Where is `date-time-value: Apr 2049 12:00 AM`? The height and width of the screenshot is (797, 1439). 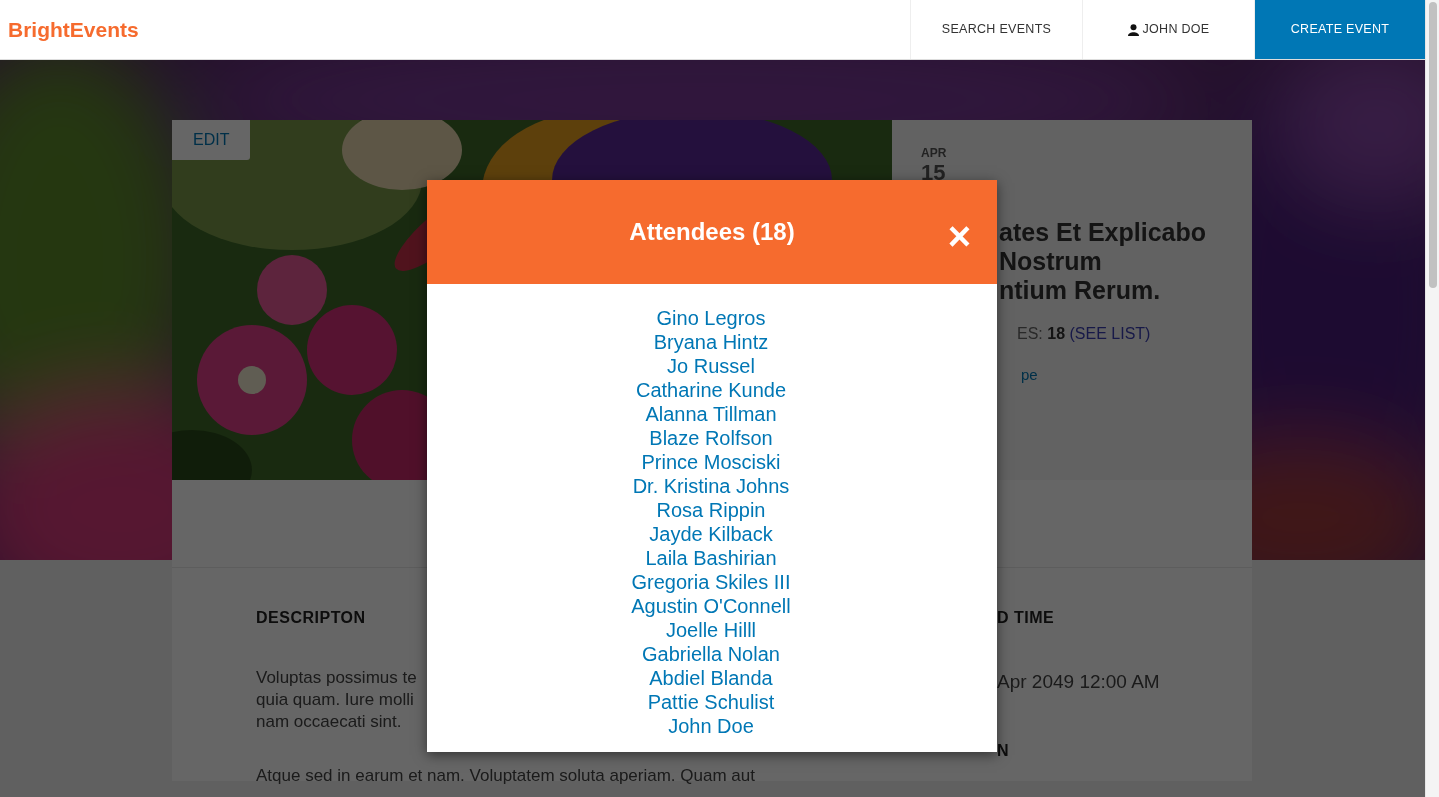 date-time-value: Apr 2049 12:00 AM is located at coordinates (1079, 682).